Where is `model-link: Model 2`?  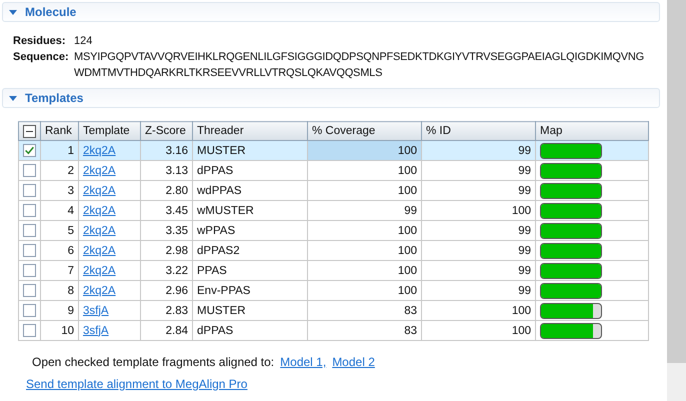 model-link: Model 2 is located at coordinates (353, 362).